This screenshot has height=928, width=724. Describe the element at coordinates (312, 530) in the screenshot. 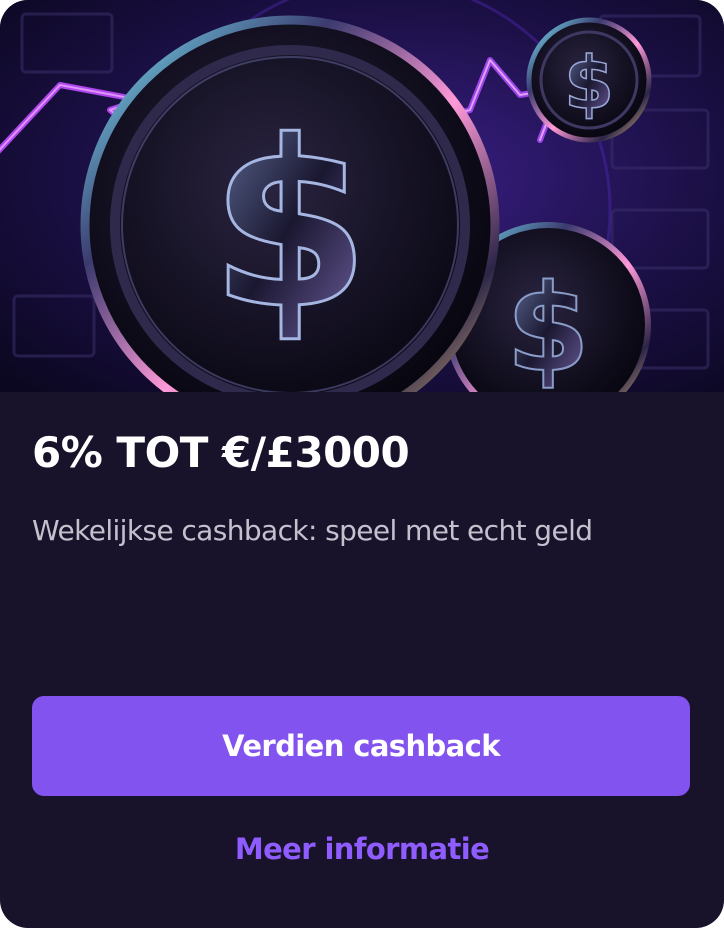

I see `promo-subtitle: Wekelijkse cashback: speel met echt geld` at that location.